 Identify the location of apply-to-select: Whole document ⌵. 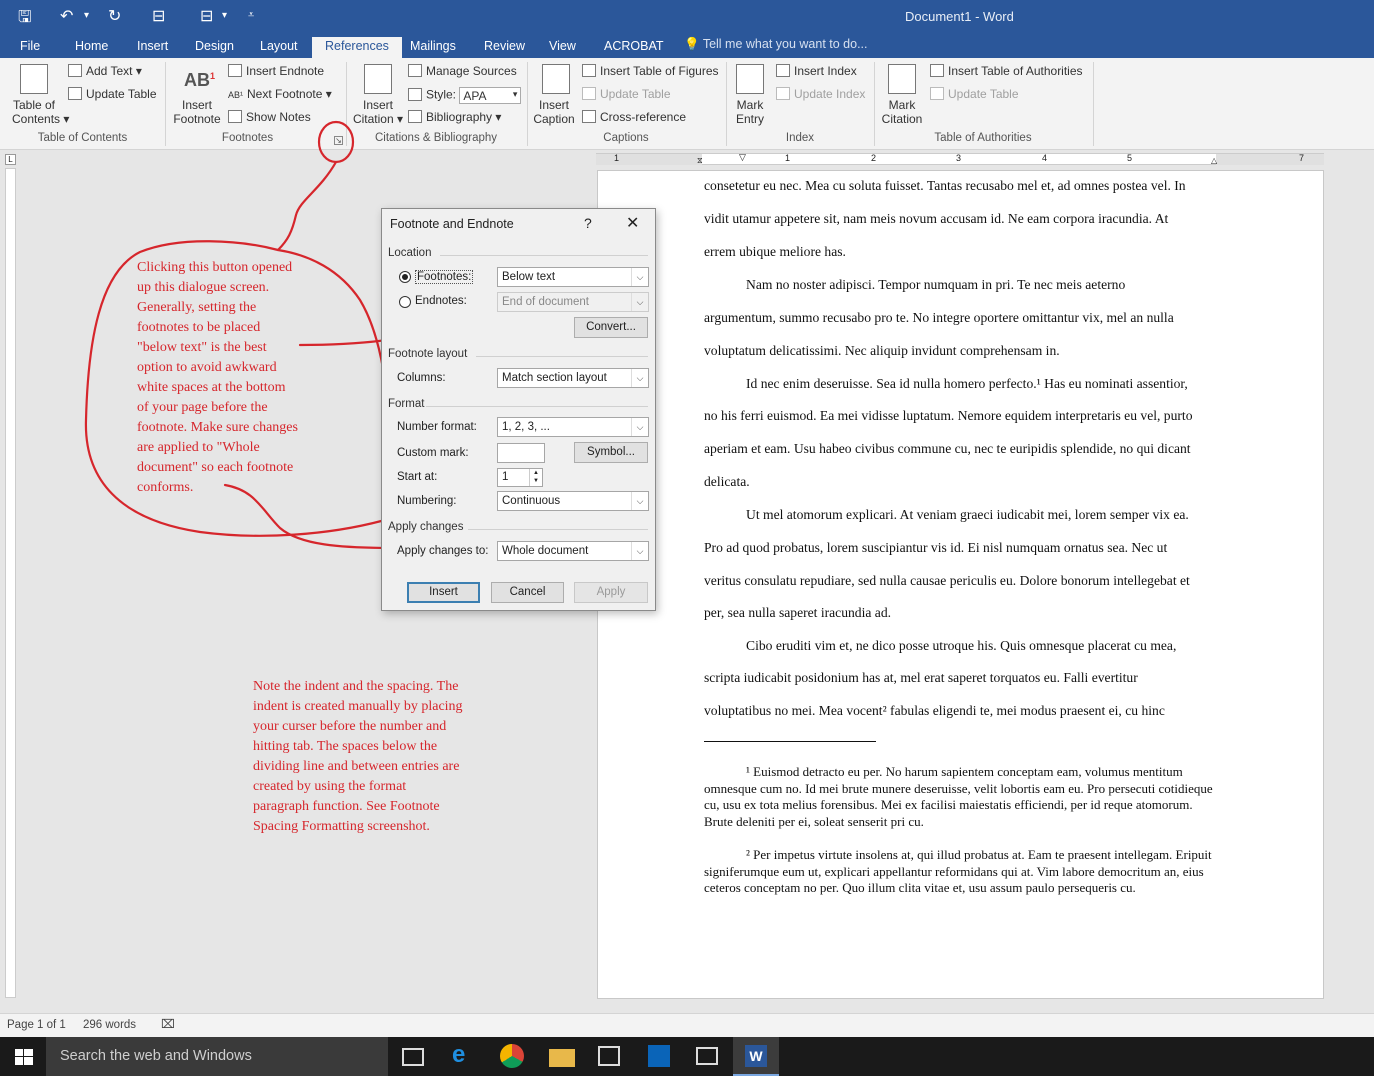
(573, 551).